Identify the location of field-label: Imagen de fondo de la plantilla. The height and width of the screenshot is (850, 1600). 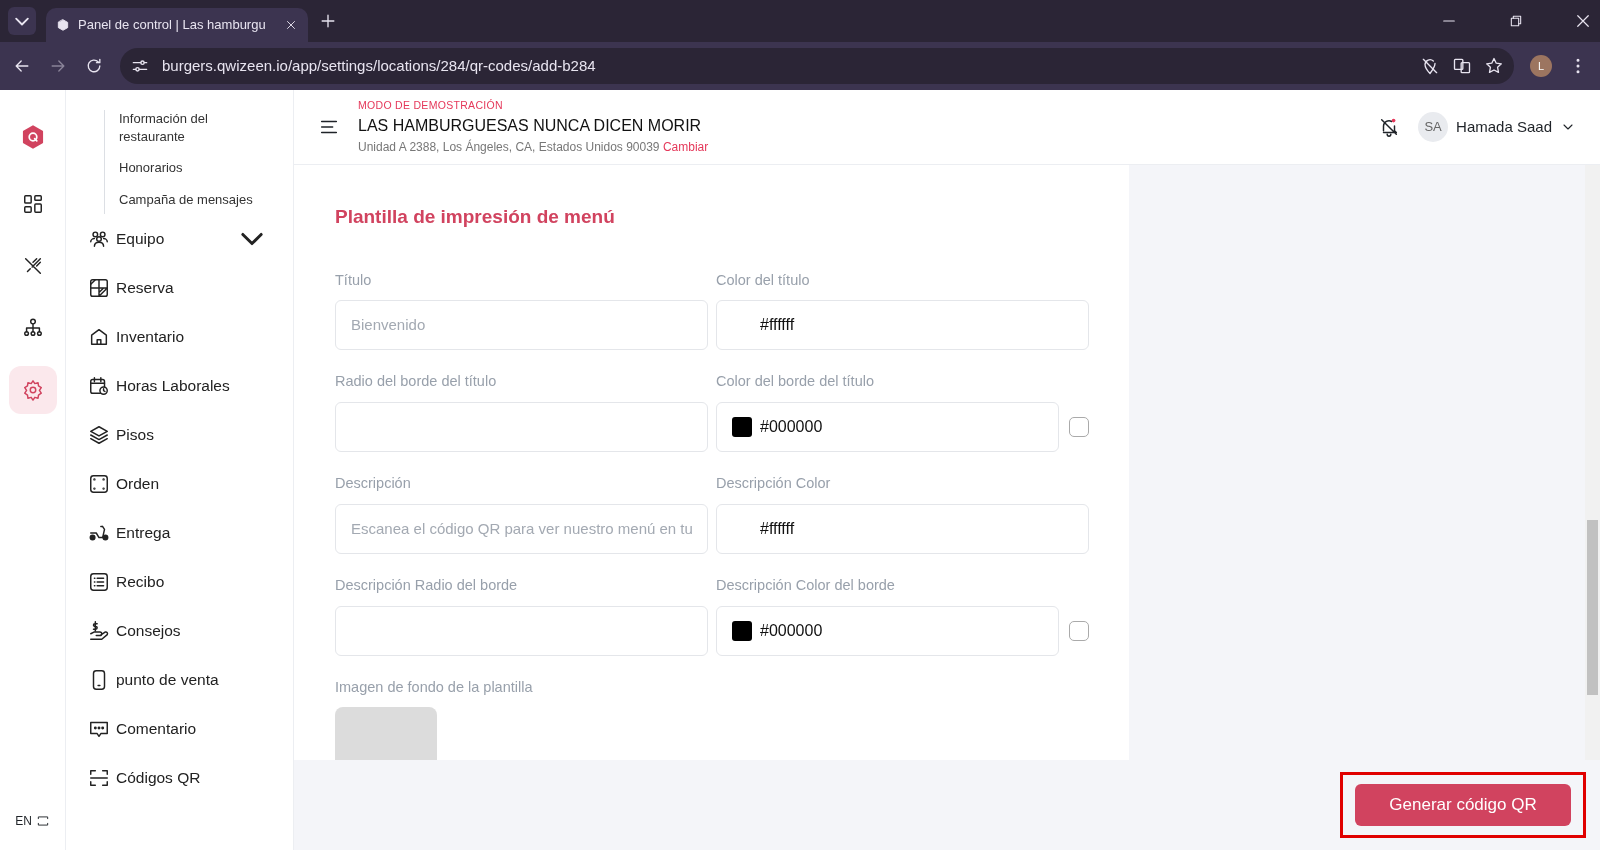
(434, 687).